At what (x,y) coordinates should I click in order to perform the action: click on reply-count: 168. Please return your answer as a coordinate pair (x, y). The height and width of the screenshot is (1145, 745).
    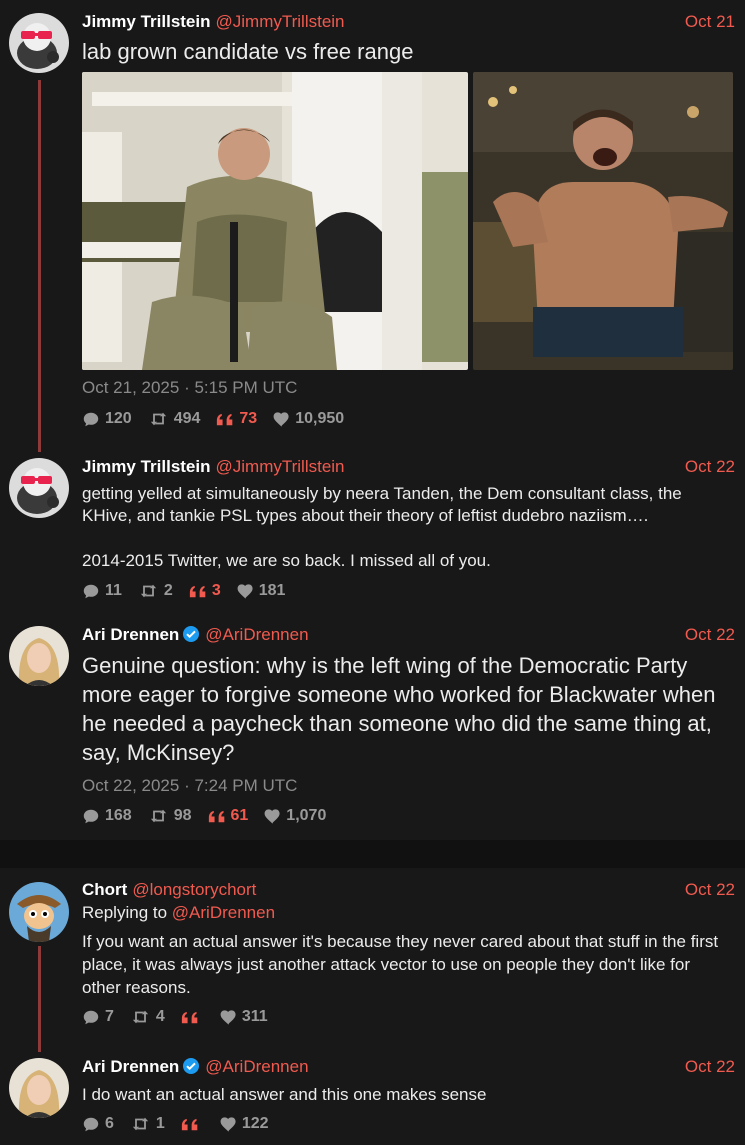
    Looking at the image, I should click on (107, 816).